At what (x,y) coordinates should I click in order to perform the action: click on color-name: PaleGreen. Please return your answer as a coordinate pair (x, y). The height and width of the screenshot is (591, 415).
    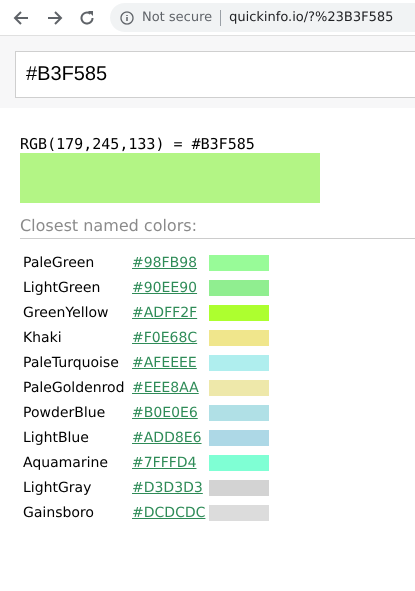
    Looking at the image, I should click on (59, 263).